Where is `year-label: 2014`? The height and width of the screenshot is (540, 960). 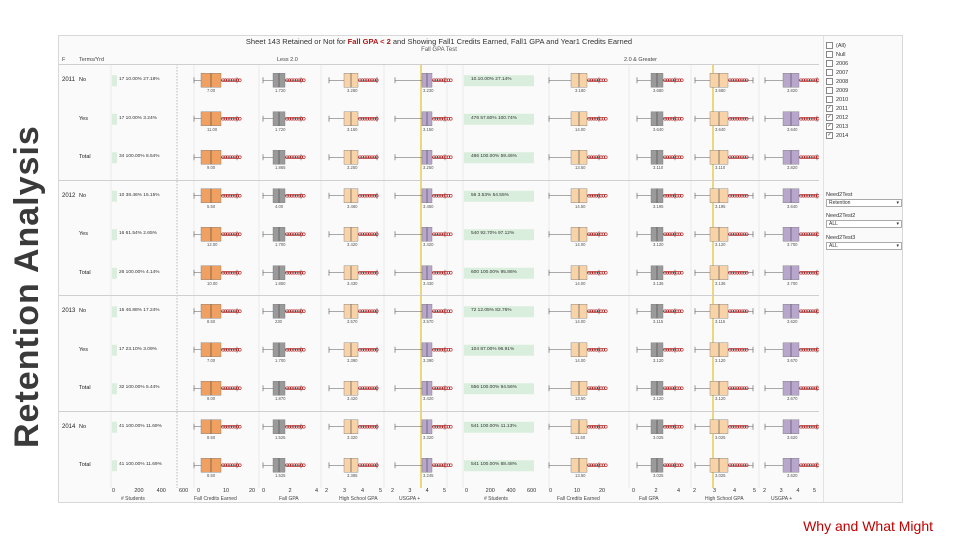
year-label: 2014 is located at coordinates (69, 426).